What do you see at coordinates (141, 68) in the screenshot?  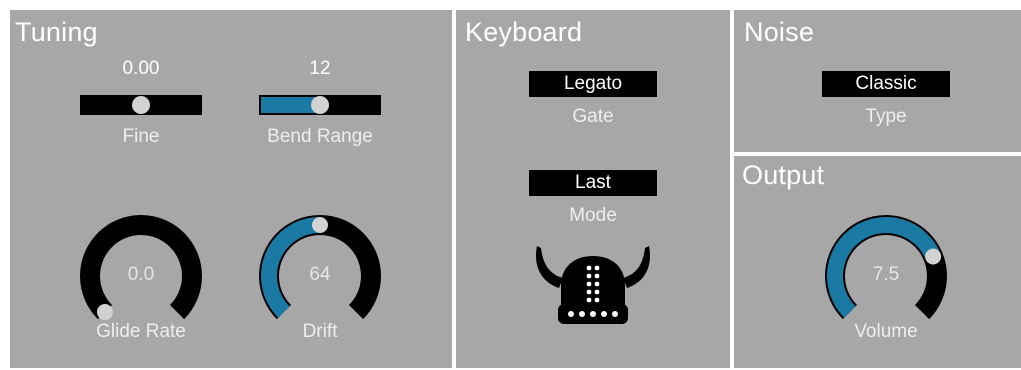 I see `fine-value: 0.00` at bounding box center [141, 68].